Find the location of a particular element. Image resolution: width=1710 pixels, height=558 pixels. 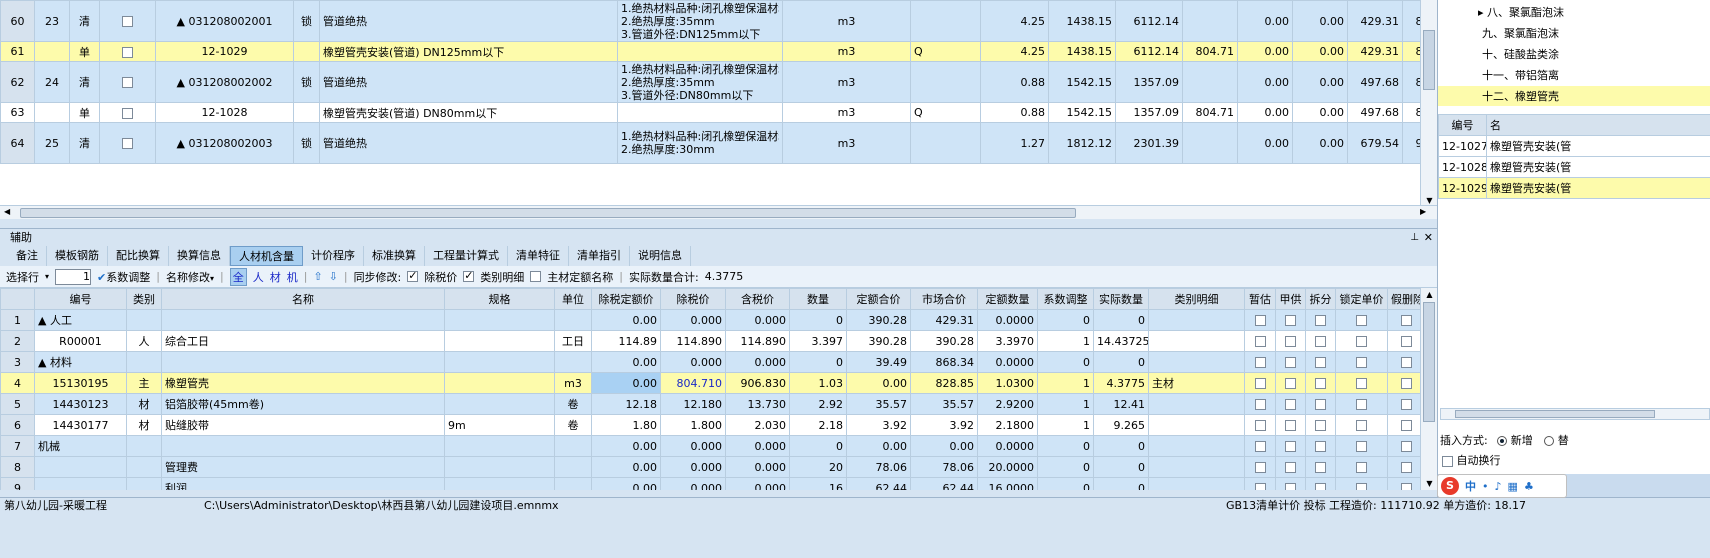

row-number: 7 is located at coordinates (17, 446).